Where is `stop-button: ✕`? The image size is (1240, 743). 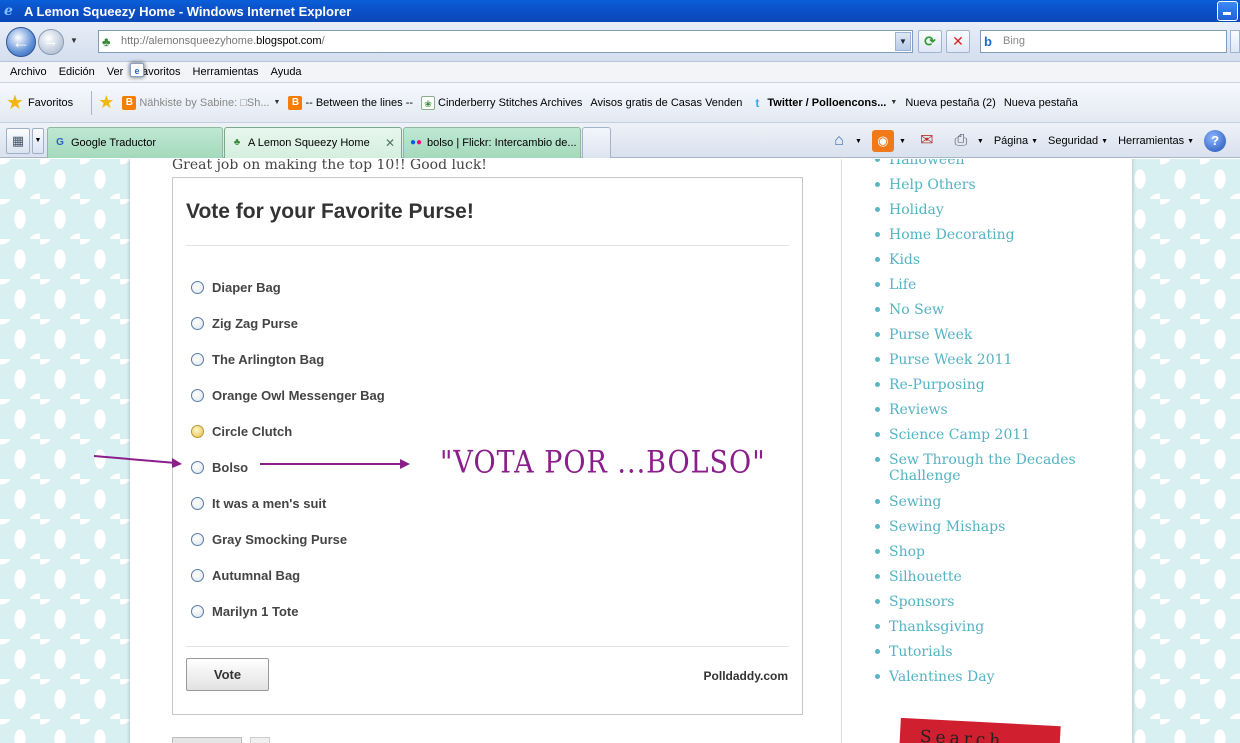
stop-button: ✕ is located at coordinates (958, 41).